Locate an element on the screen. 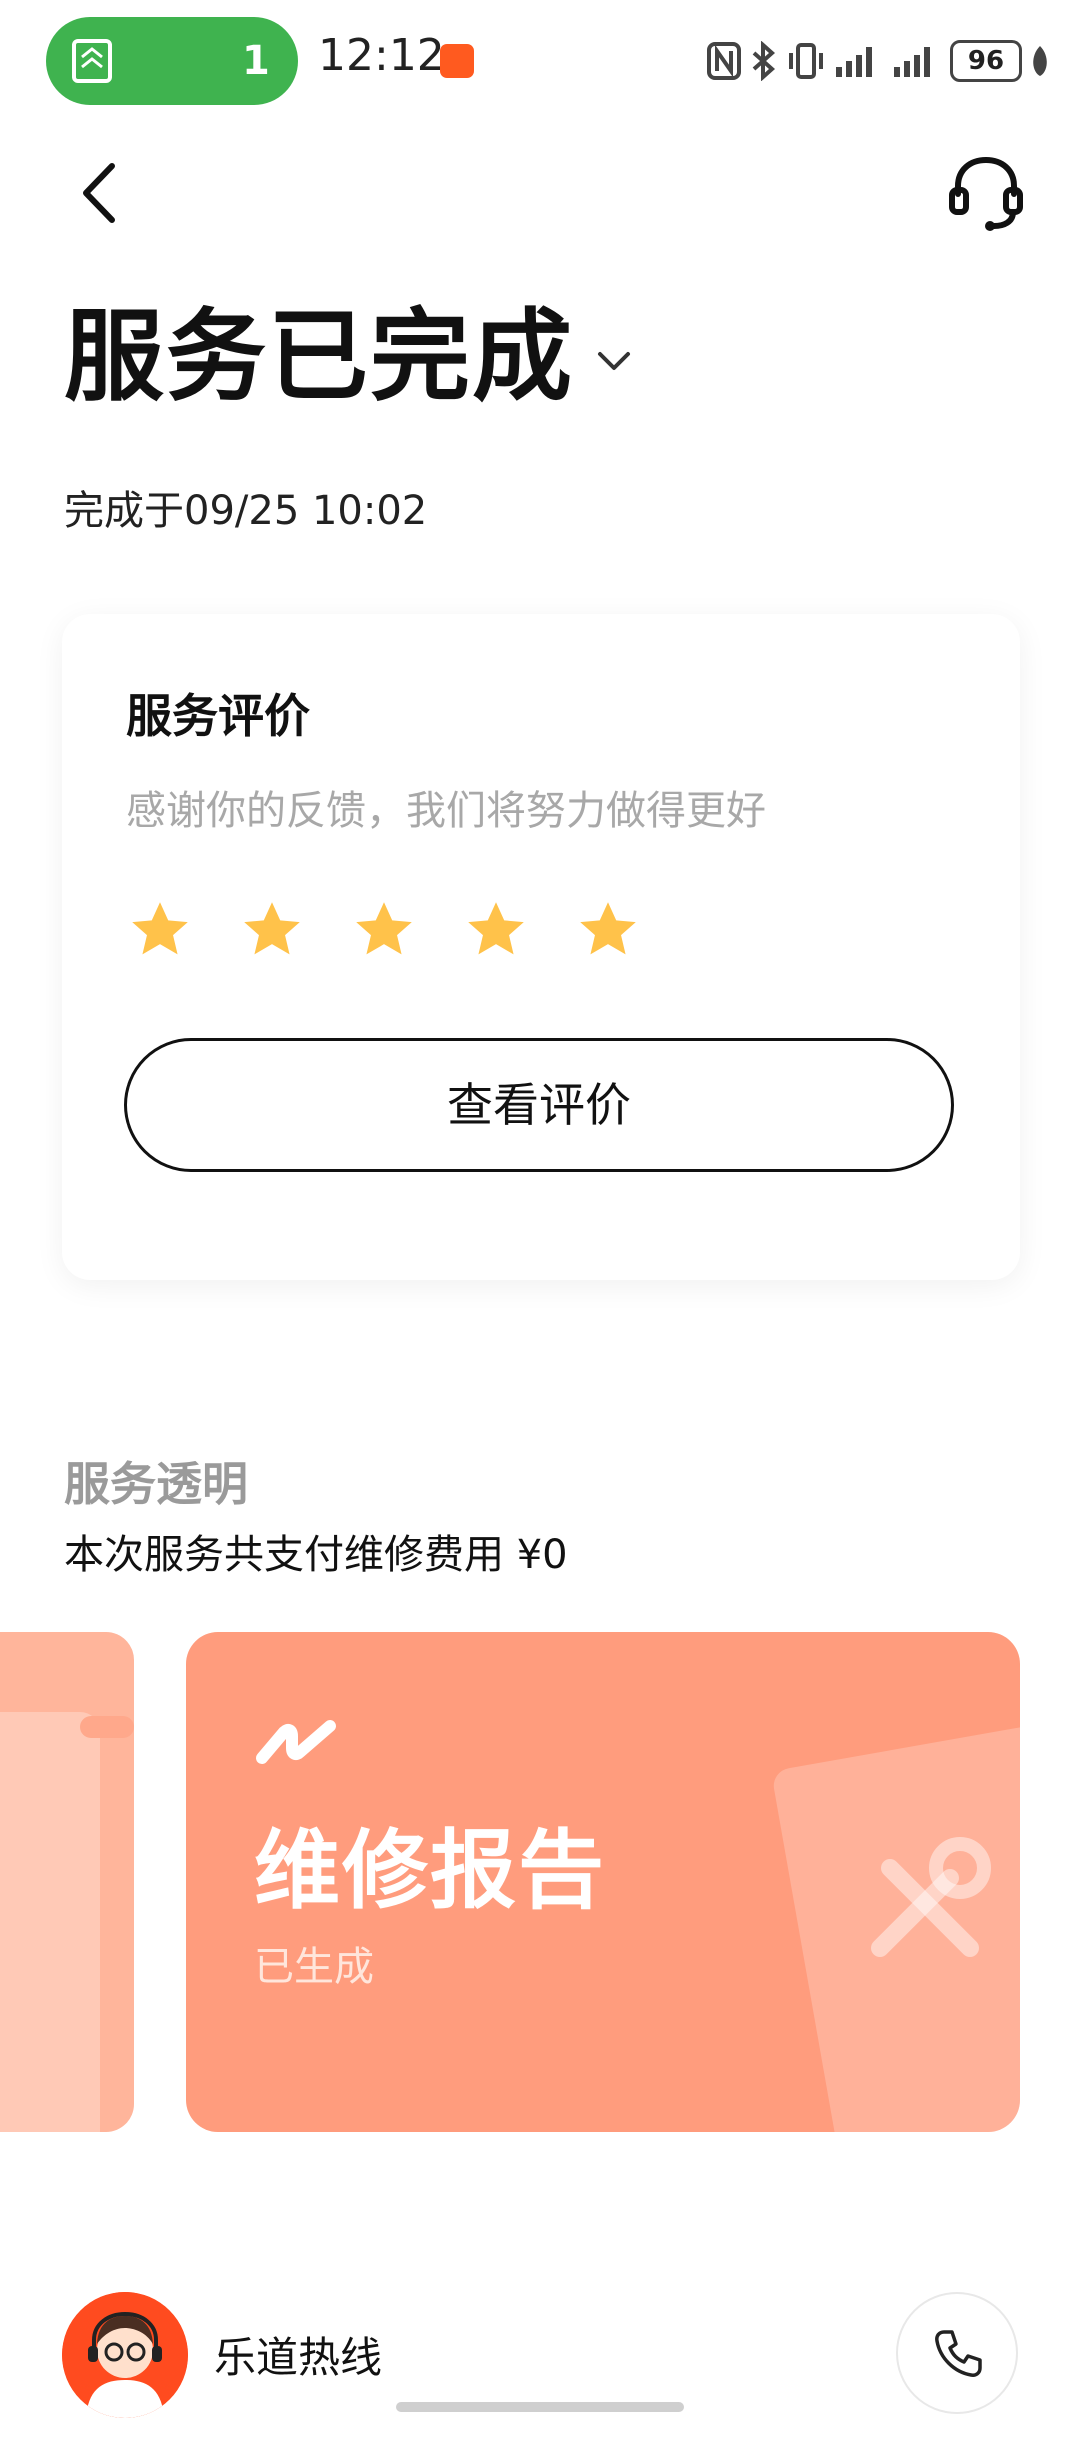 The width and height of the screenshot is (1080, 2440). hotline-avatar is located at coordinates (125, 2355).